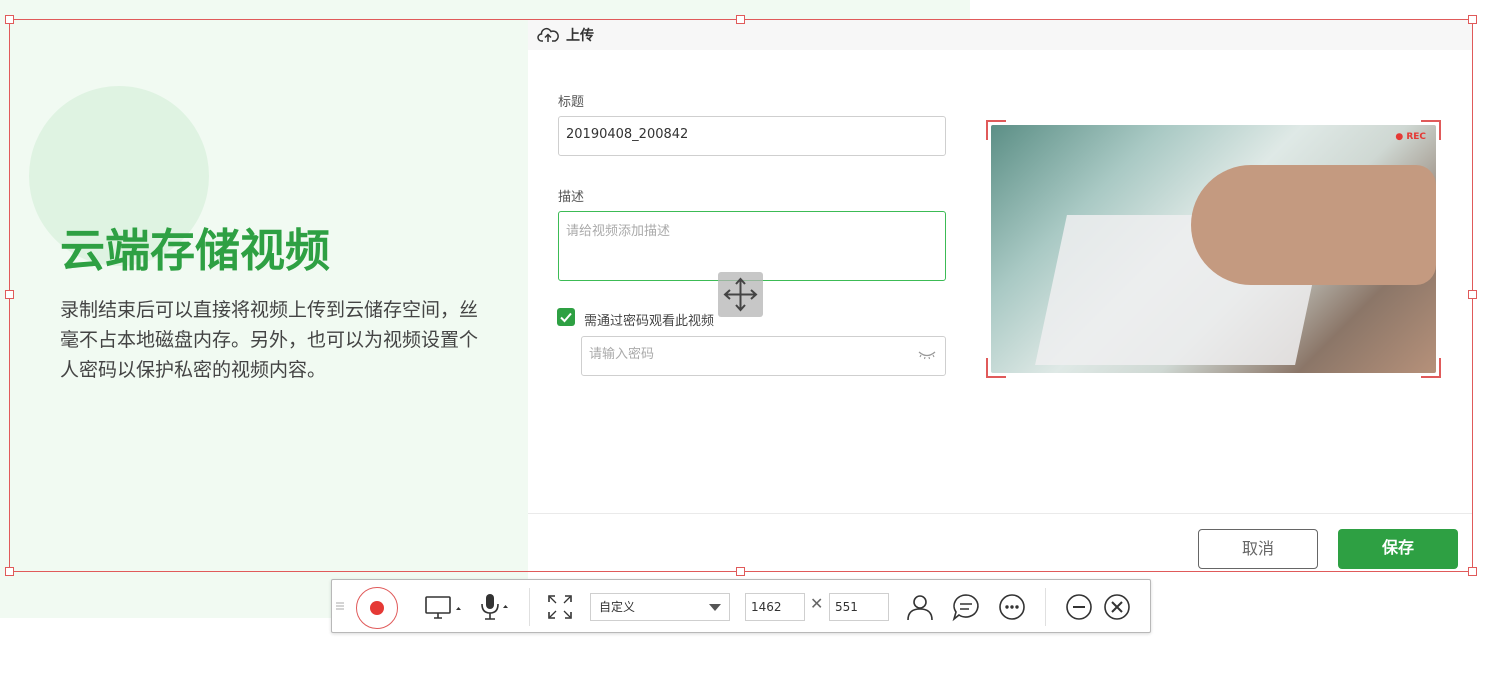 Image resolution: width=1486 pixels, height=675 pixels. What do you see at coordinates (9, 571) in the screenshot?
I see `resize-handle-bottom-left` at bounding box center [9, 571].